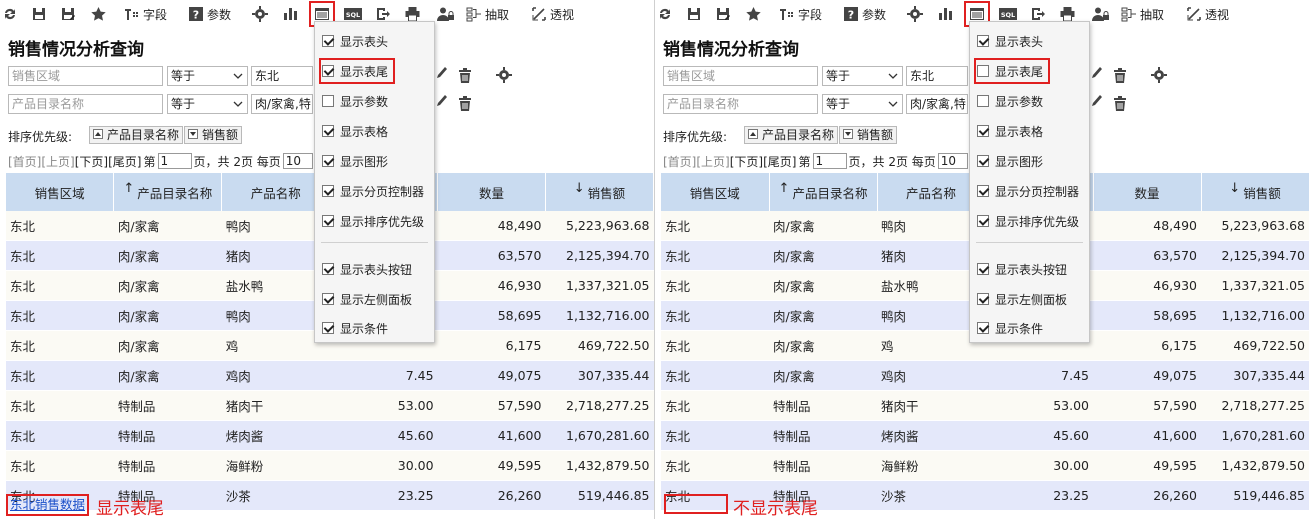 This screenshot has height=519, width=1313. I want to click on save-as-button, so click(68, 14).